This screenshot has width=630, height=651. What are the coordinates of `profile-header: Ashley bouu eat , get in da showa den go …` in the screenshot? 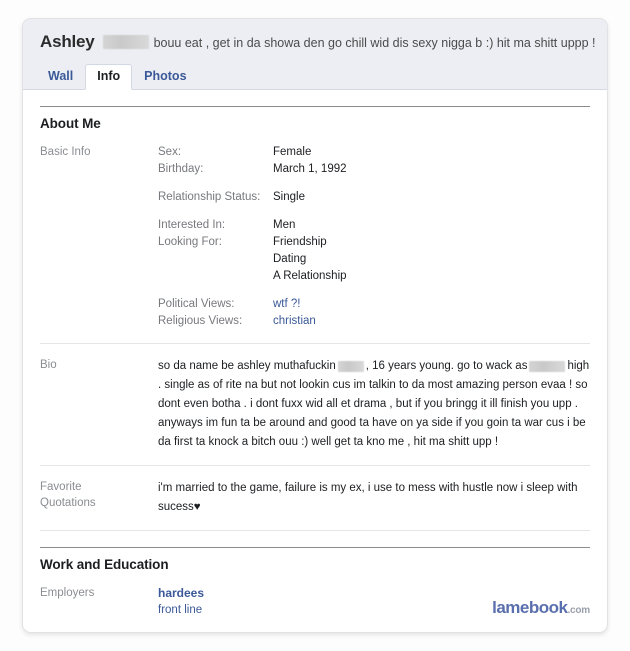 It's located at (315, 54).